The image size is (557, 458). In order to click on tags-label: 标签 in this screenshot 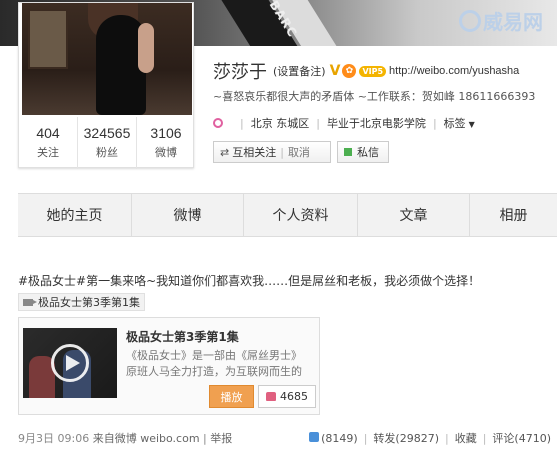, I will do `click(454, 123)`.